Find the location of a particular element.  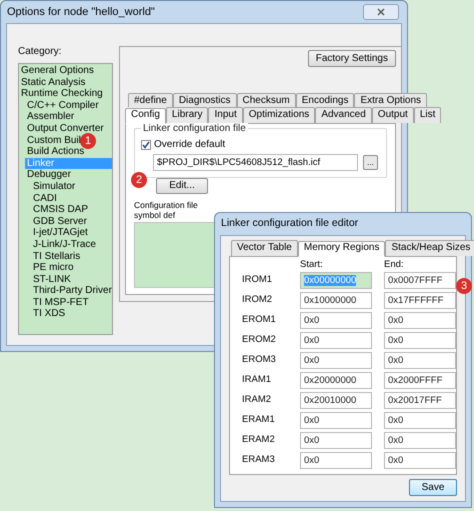

category-item: Runtime Checking is located at coordinates (62, 94).